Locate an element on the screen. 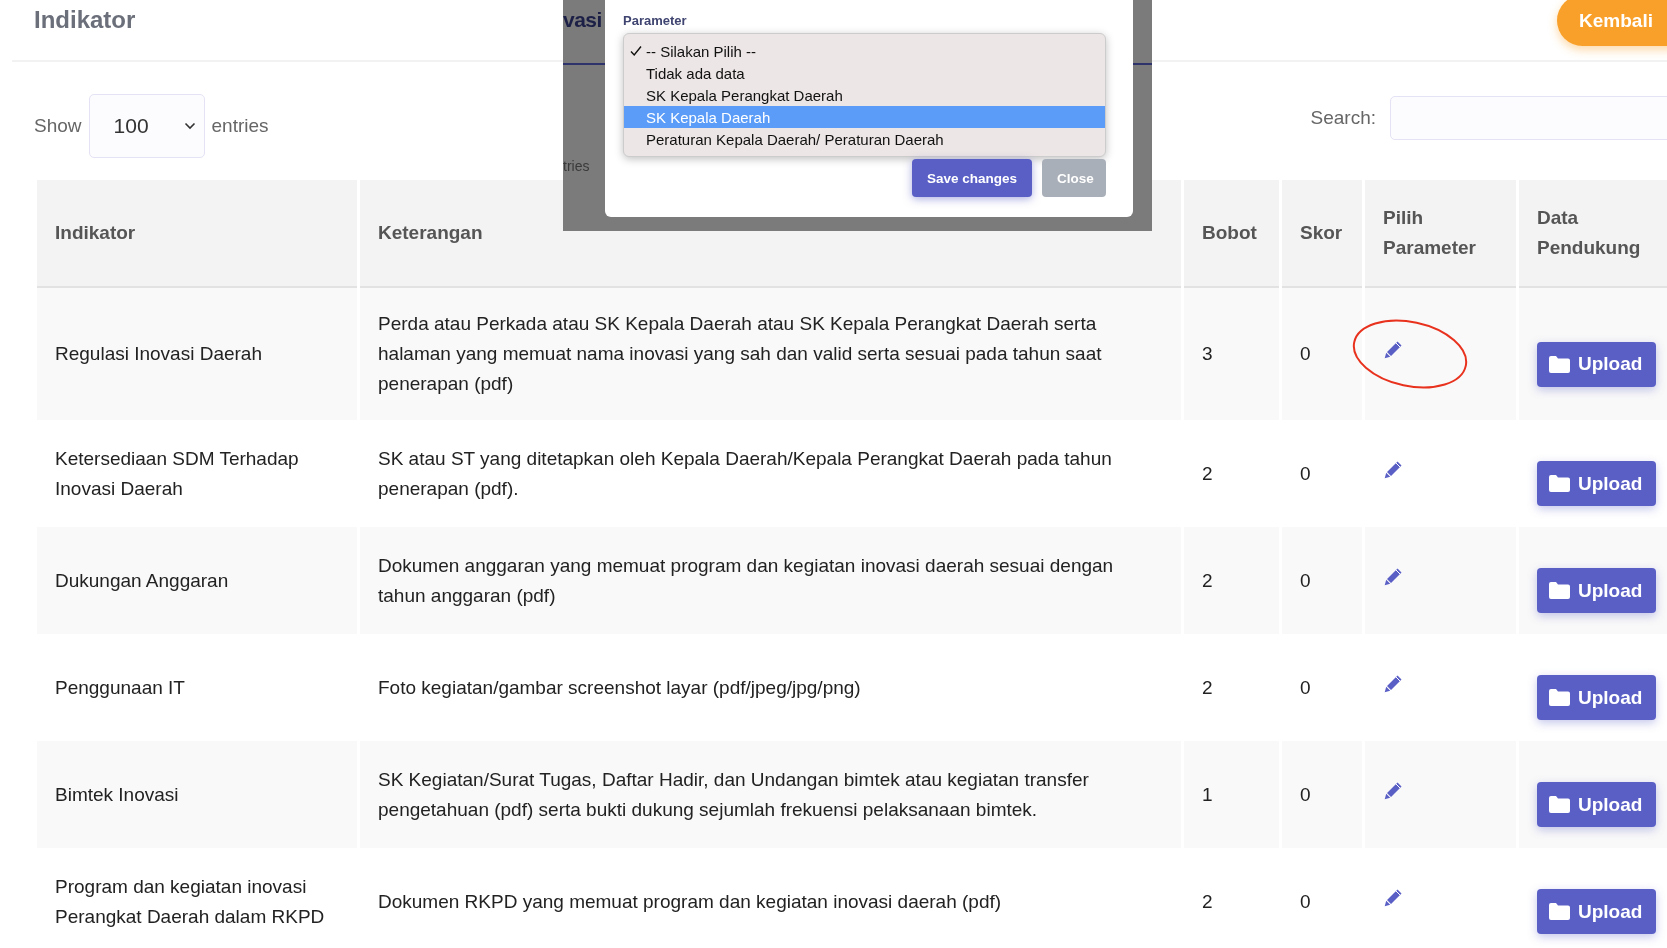 Image resolution: width=1667 pixels, height=948 pixels. dropdown-option: SK Kepala Perangkat Daerah is located at coordinates (864, 95).